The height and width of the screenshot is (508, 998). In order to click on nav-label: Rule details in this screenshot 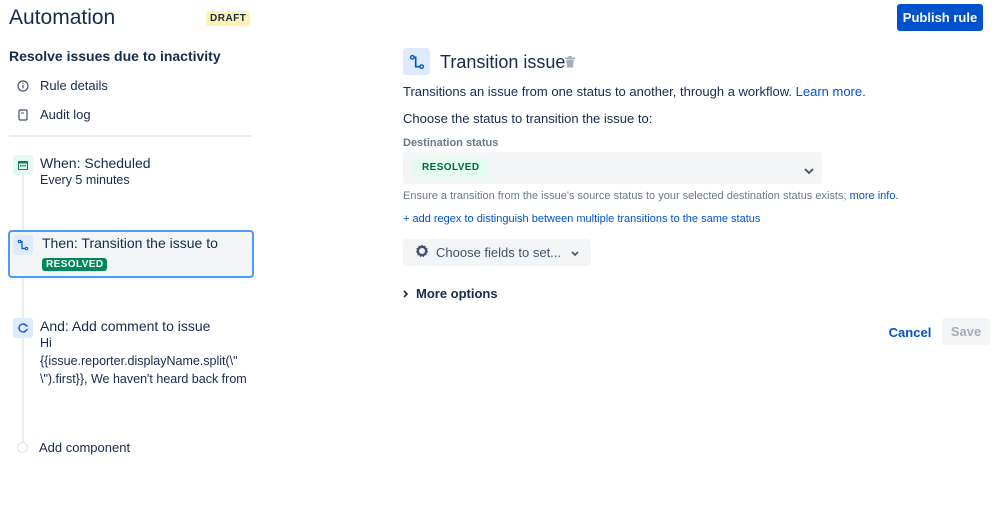, I will do `click(74, 85)`.